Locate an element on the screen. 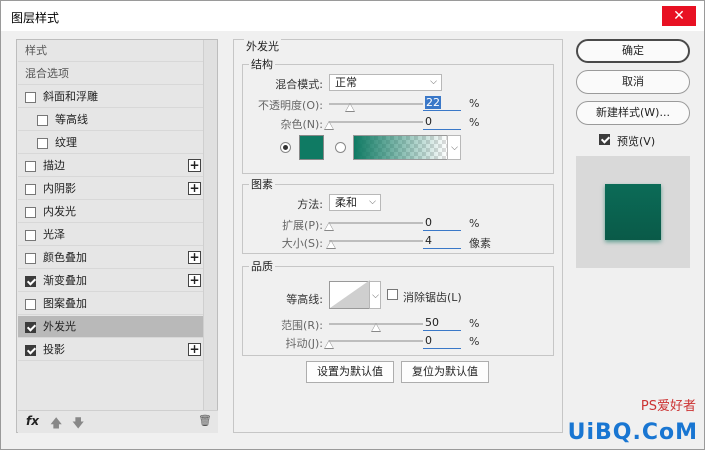 Image resolution: width=705 pixels, height=450 pixels. size-slider-track is located at coordinates (376, 241).